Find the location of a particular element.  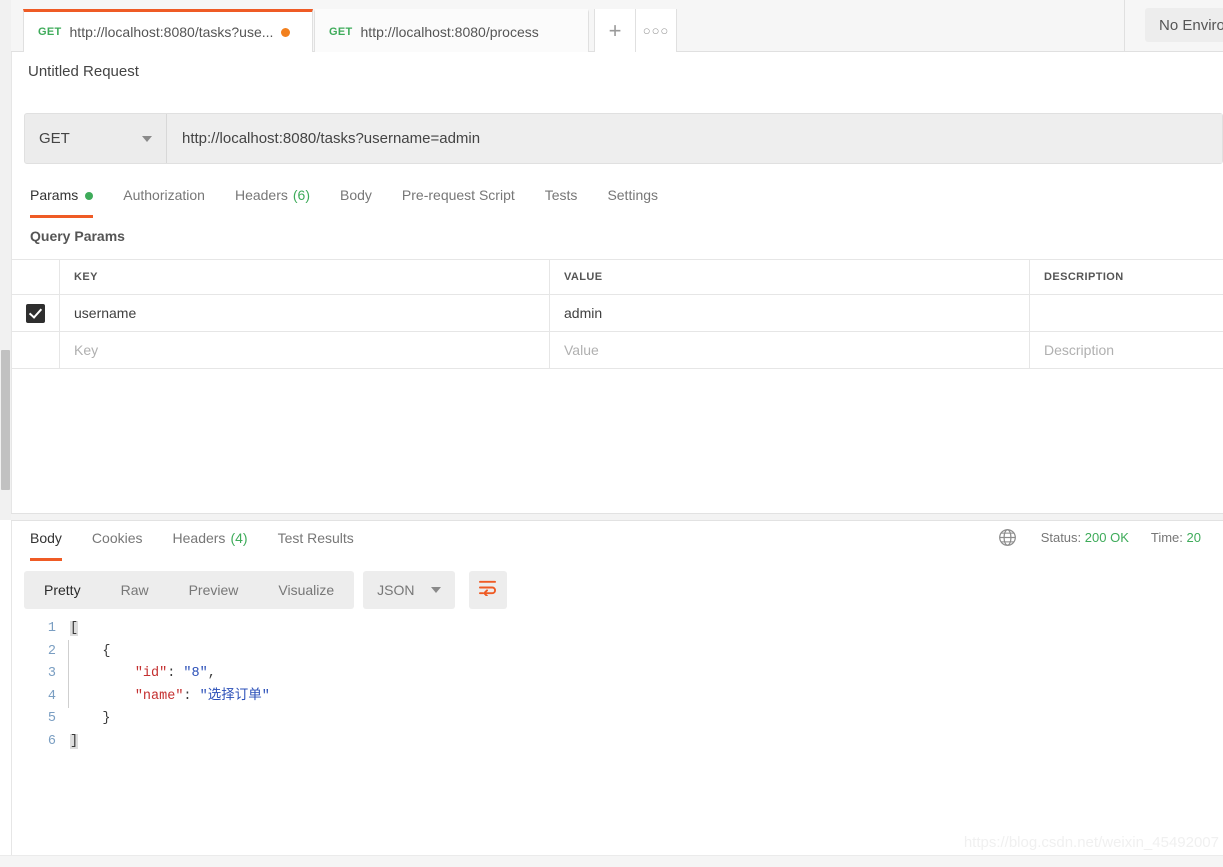

code-line: 5 } is located at coordinates (623, 719).